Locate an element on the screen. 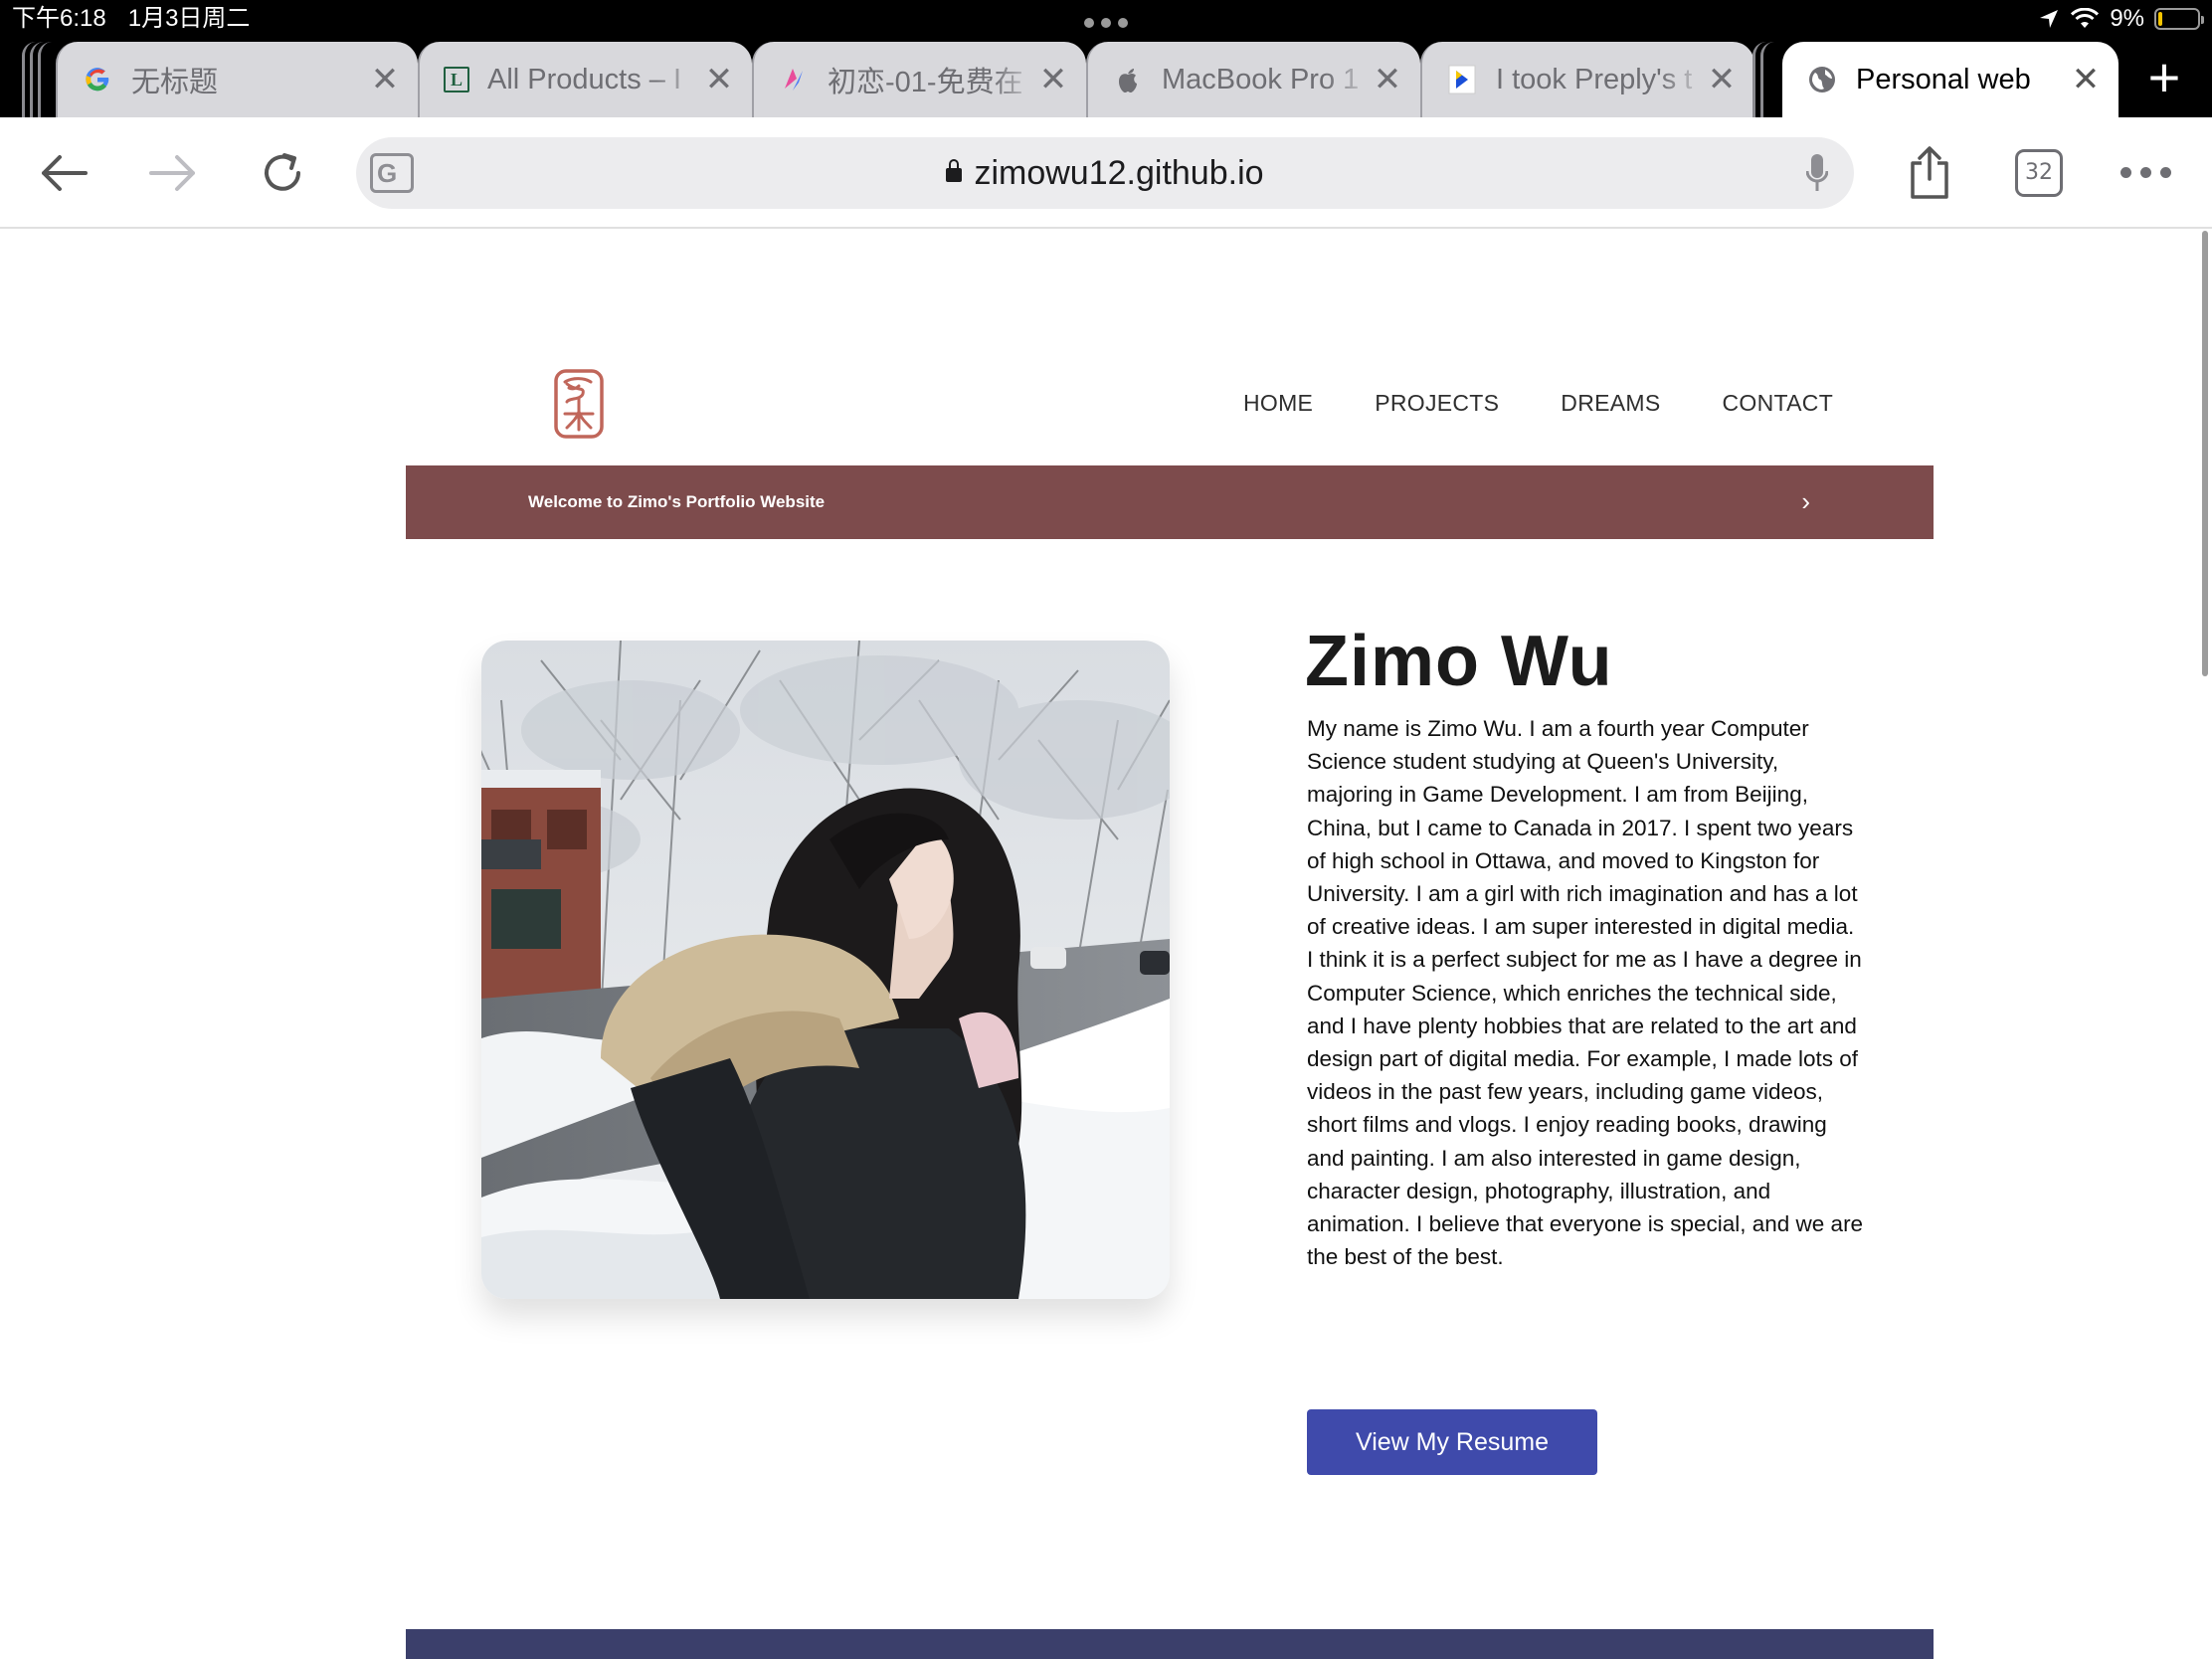  tab-count-button: 32 is located at coordinates (2039, 173).